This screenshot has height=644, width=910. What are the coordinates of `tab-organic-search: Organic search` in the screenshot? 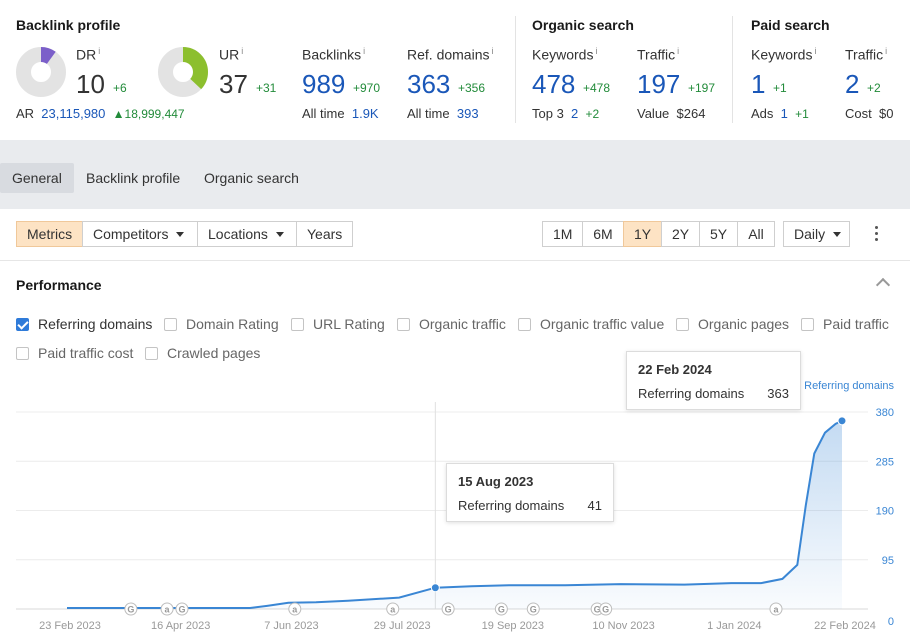 It's located at (251, 178).